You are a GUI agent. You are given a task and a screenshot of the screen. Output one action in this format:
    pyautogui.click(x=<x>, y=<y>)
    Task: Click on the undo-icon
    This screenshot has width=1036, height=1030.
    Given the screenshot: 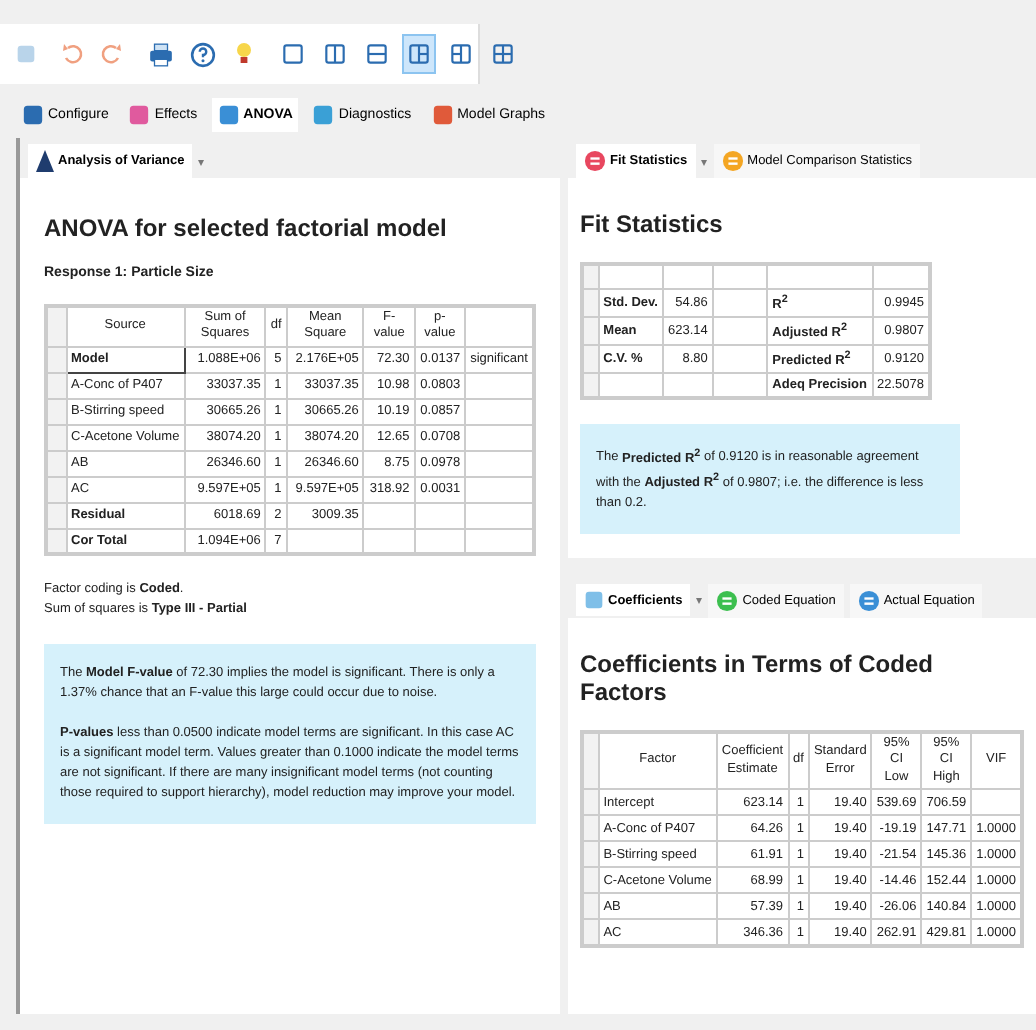 What is the action you would take?
    pyautogui.click(x=72, y=54)
    